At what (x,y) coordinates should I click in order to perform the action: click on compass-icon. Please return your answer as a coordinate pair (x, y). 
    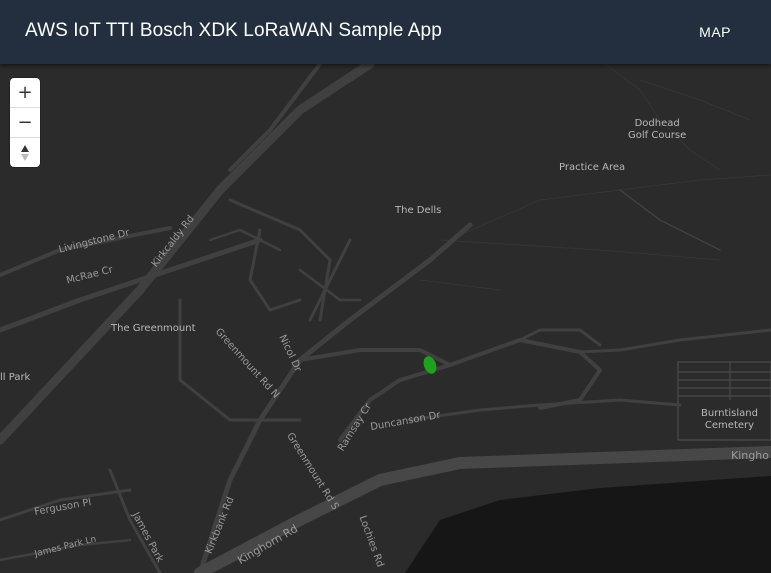
    Looking at the image, I should click on (25, 152).